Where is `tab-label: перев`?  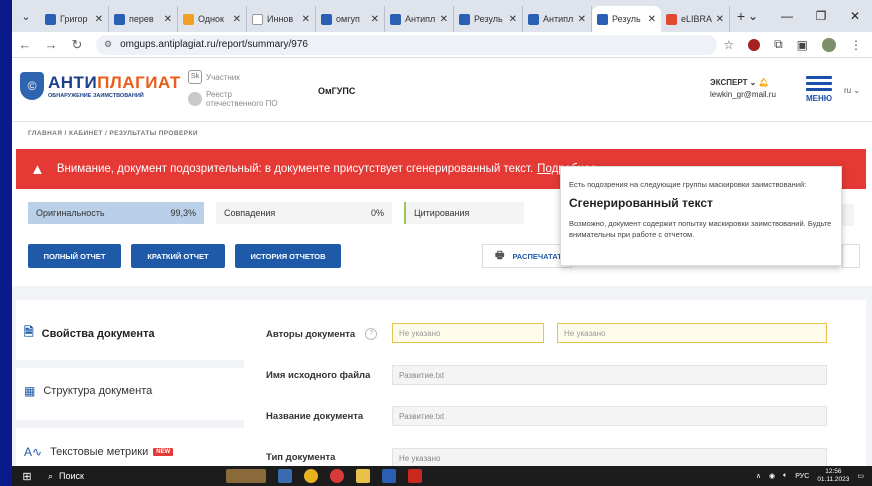 tab-label: перев is located at coordinates (141, 19).